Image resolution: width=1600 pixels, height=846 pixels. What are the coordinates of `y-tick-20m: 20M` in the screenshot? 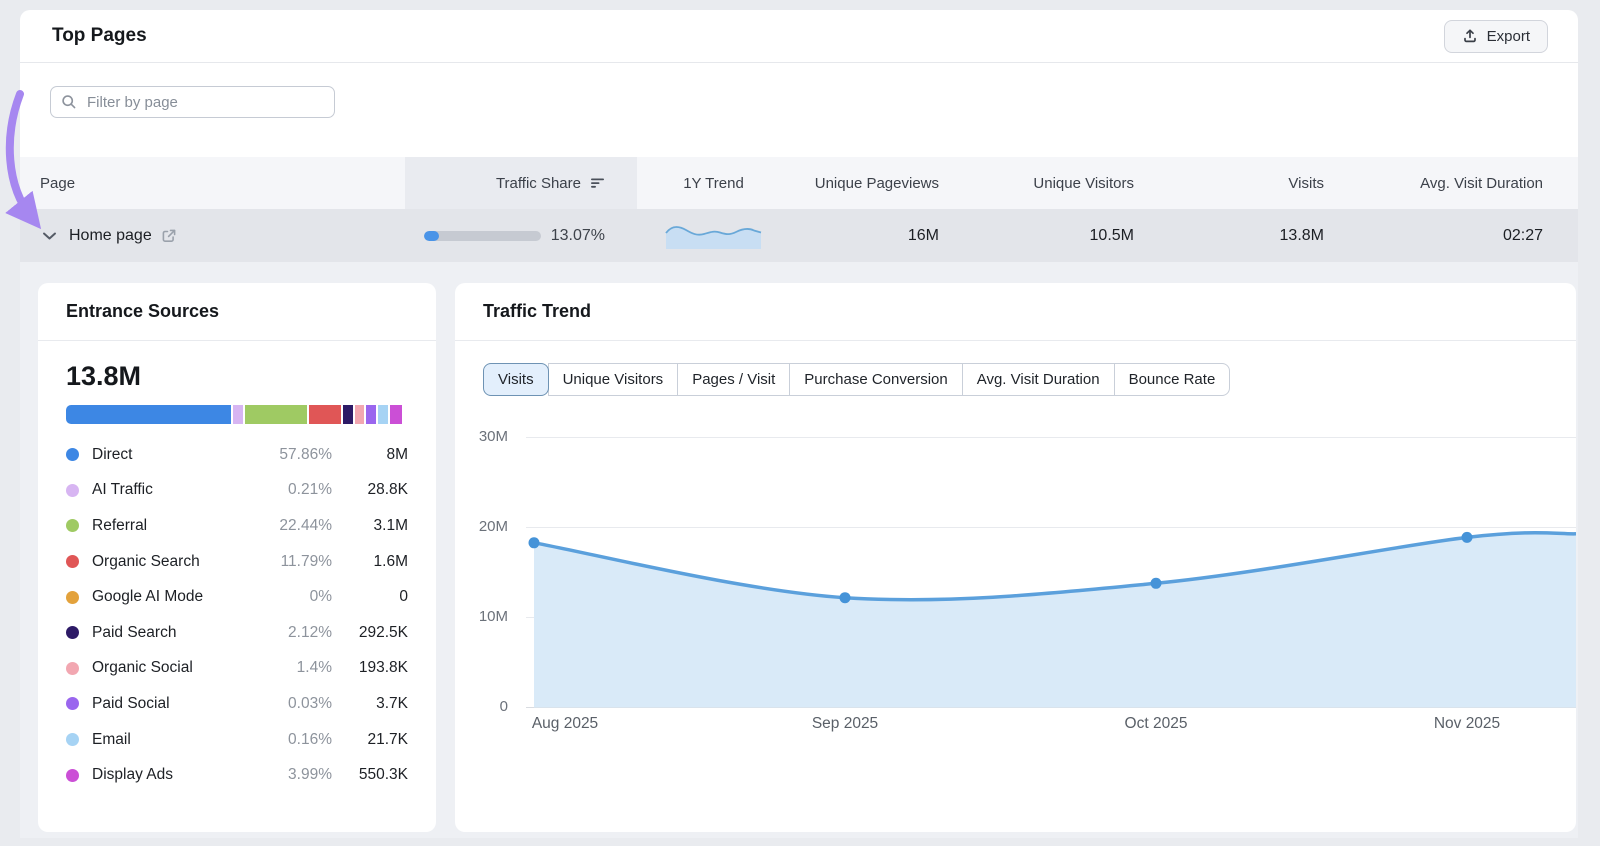 It's located at (493, 526).